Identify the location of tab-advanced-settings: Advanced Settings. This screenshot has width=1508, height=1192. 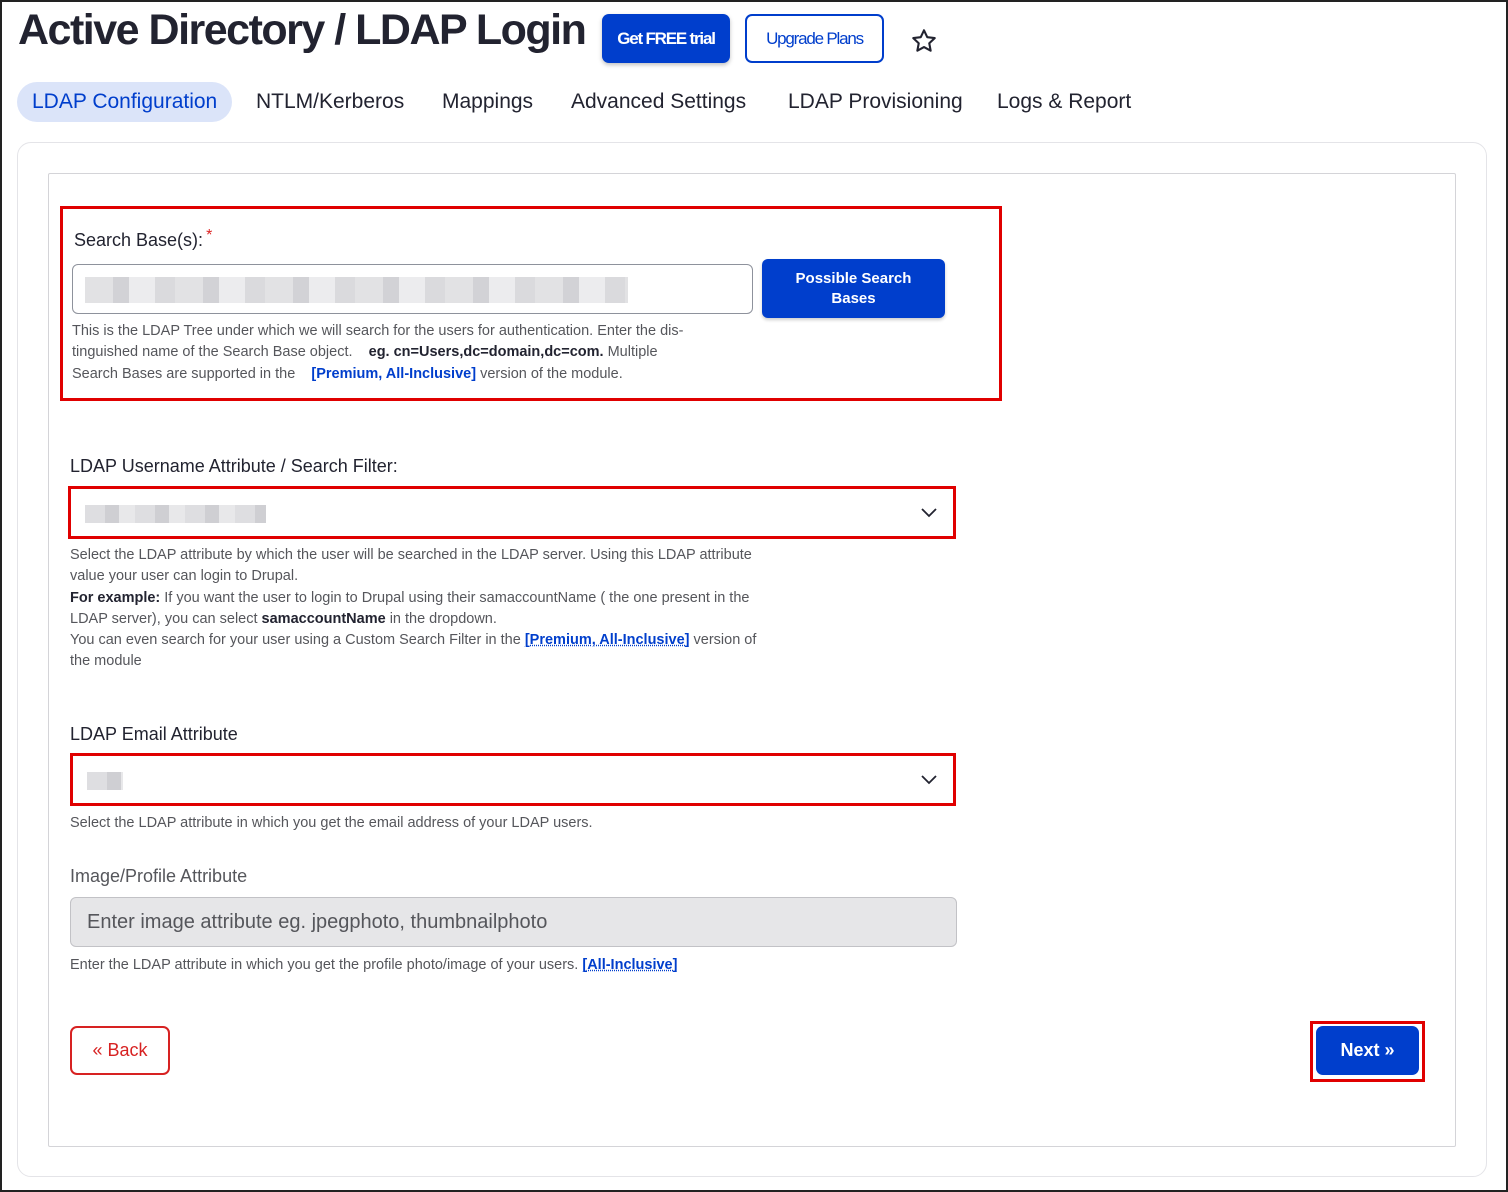
(658, 102).